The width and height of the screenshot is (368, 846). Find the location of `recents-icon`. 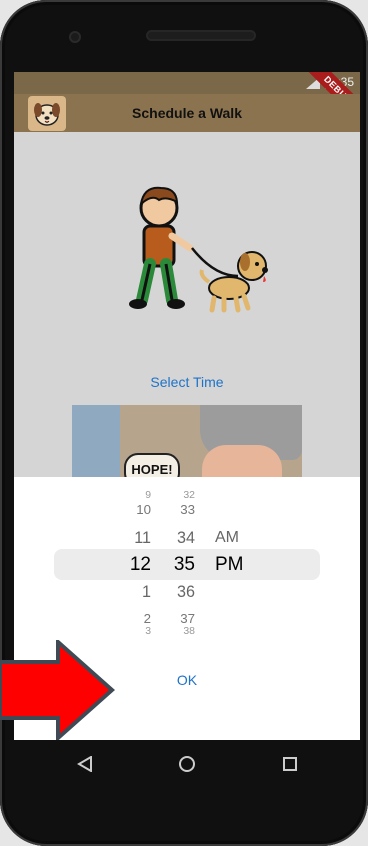

recents-icon is located at coordinates (290, 764).